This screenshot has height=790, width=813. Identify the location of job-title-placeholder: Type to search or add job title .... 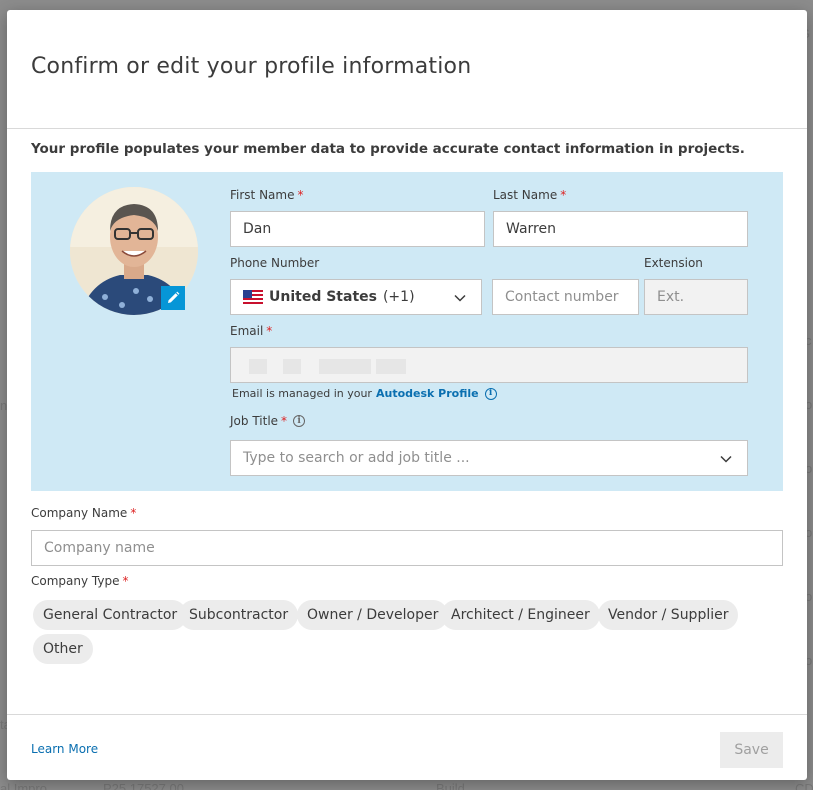
(356, 458).